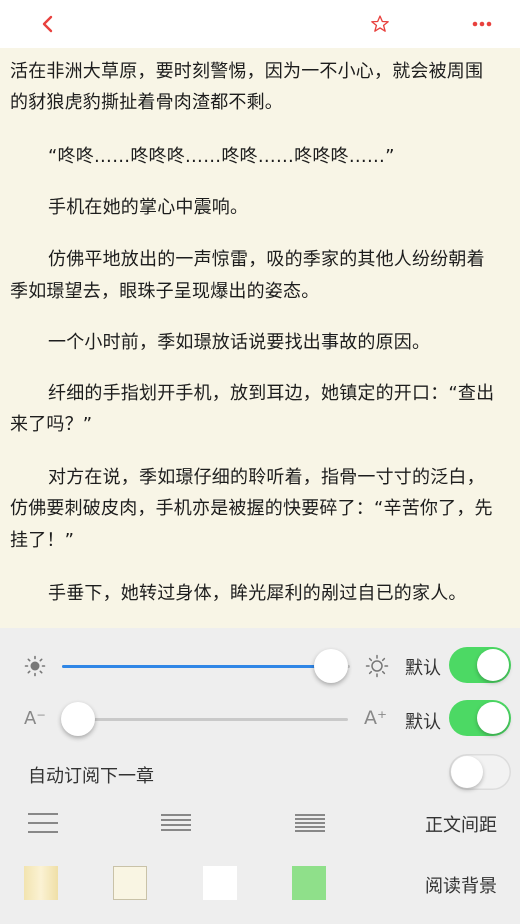 The image size is (520, 924). Describe the element at coordinates (41, 883) in the screenshot. I see `background-swatch-gold` at that location.